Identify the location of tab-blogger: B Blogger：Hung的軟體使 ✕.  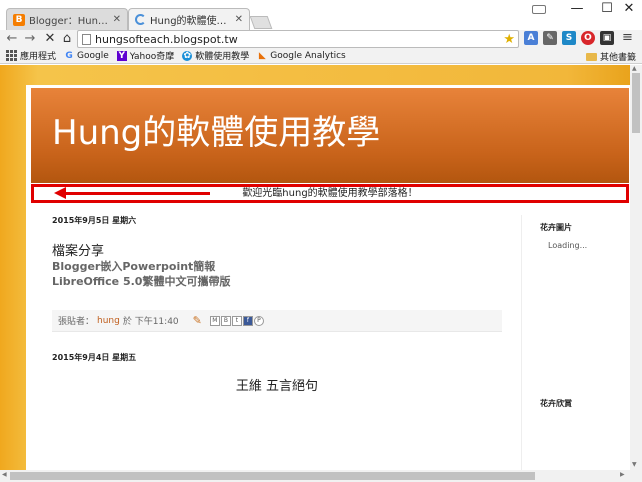
(67, 19).